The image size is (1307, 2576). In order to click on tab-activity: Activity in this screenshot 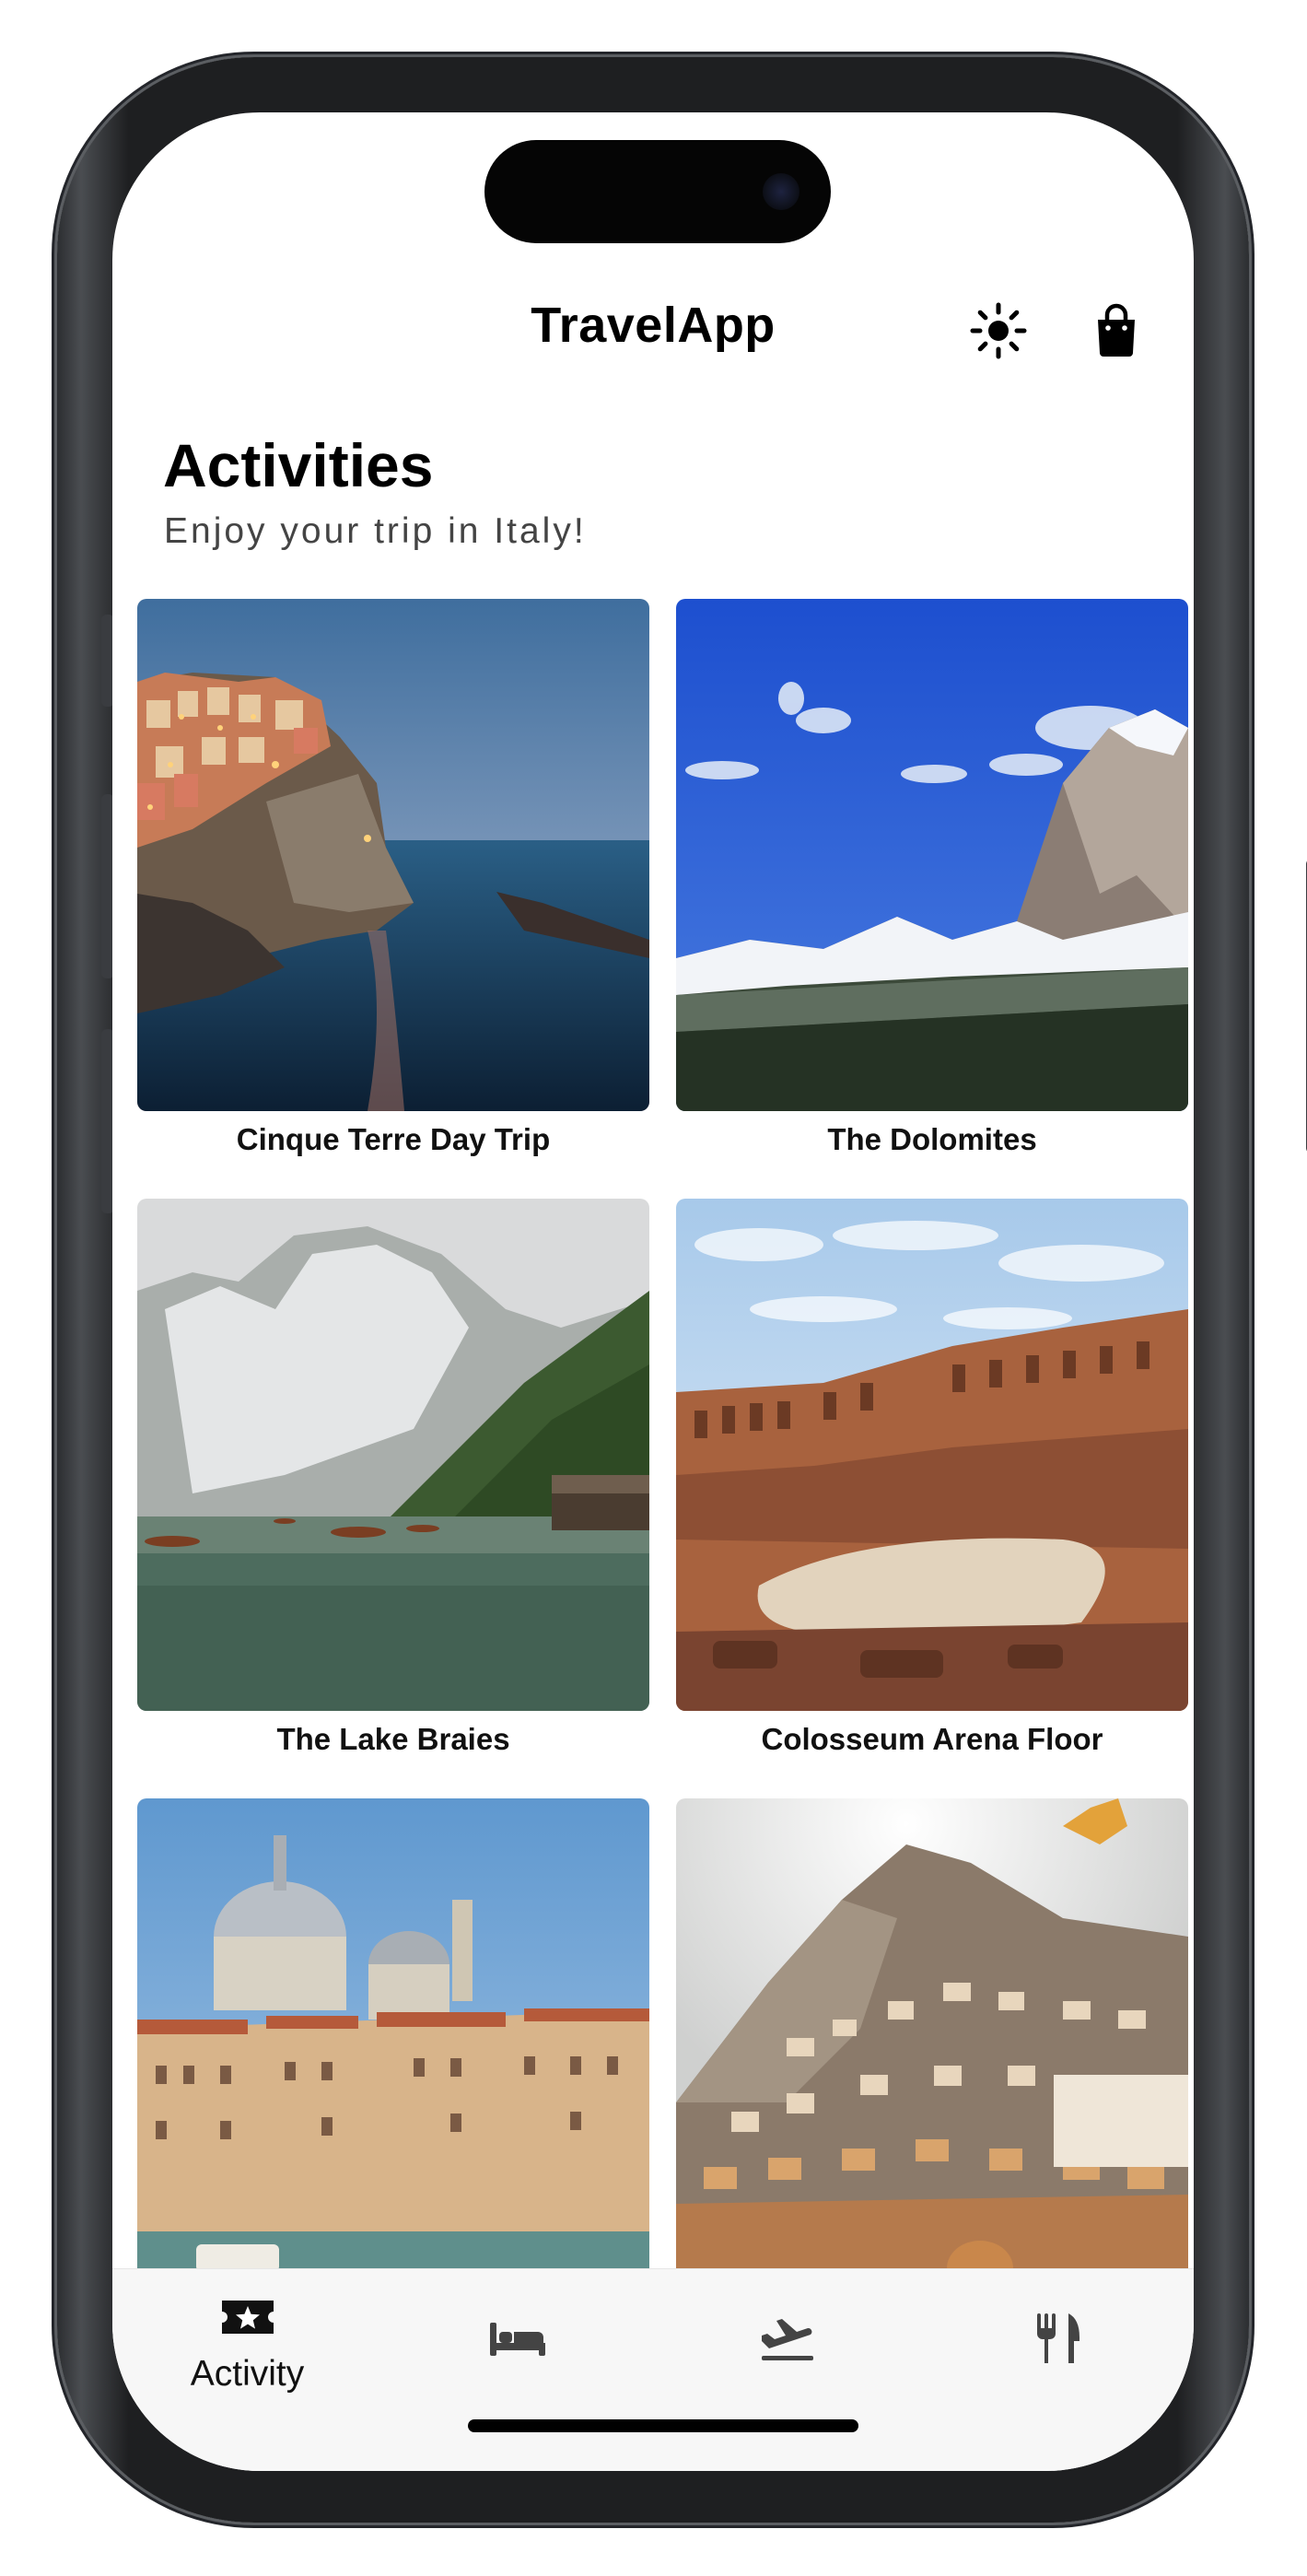, I will do `click(247, 2343)`.